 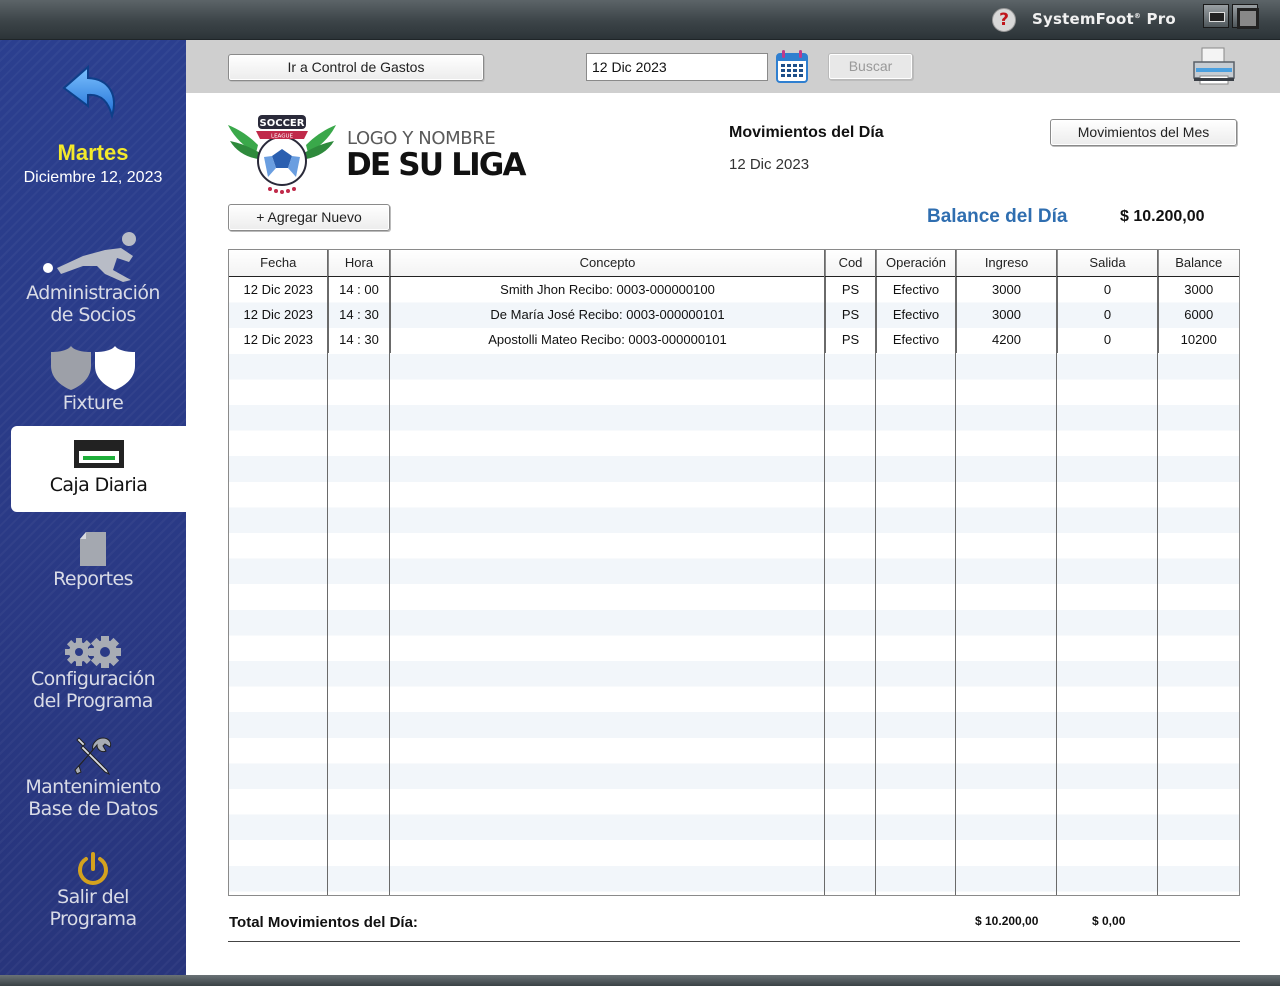 I want to click on month-movements-button: Movimientos del Mes, so click(x=1143, y=132).